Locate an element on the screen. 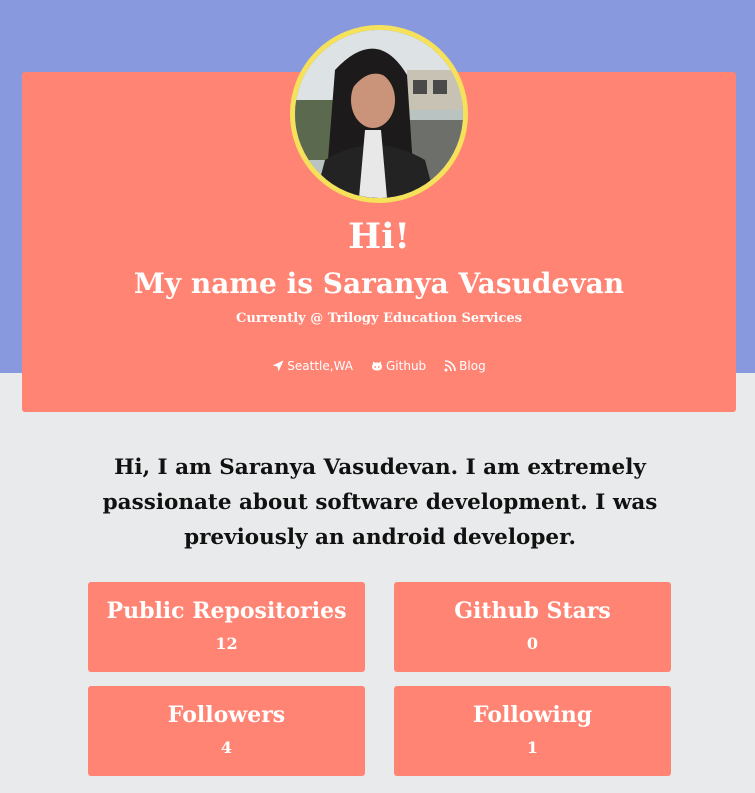  profile-photo is located at coordinates (379, 114).